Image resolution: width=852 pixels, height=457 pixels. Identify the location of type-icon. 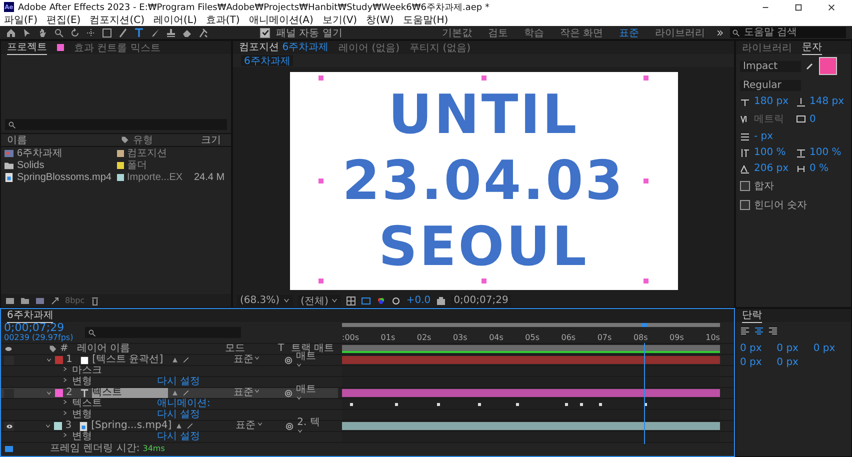
(139, 33).